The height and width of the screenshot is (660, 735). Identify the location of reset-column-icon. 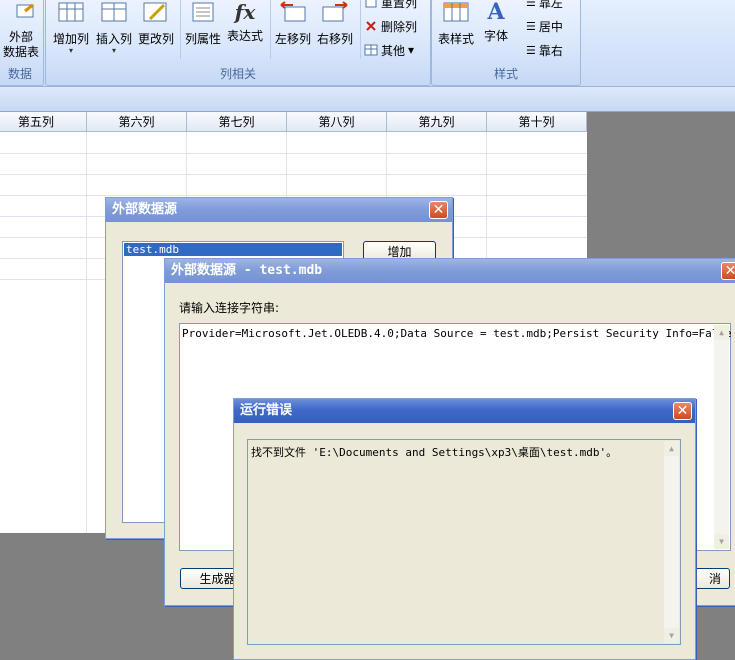
(371, 4).